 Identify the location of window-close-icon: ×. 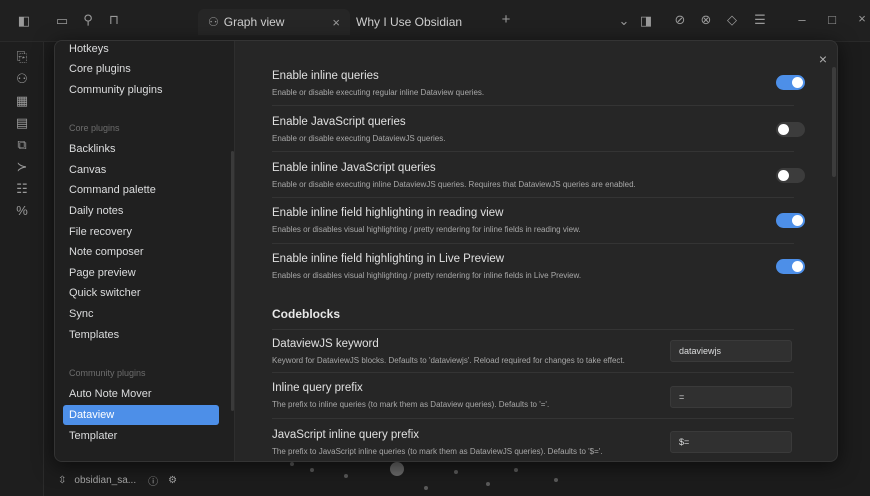
(862, 19).